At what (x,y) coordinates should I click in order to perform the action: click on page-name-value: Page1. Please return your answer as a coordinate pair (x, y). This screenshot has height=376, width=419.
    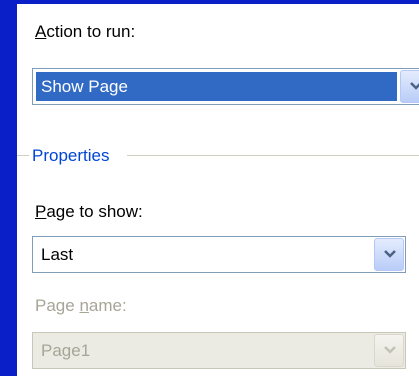
    Looking at the image, I should click on (66, 350).